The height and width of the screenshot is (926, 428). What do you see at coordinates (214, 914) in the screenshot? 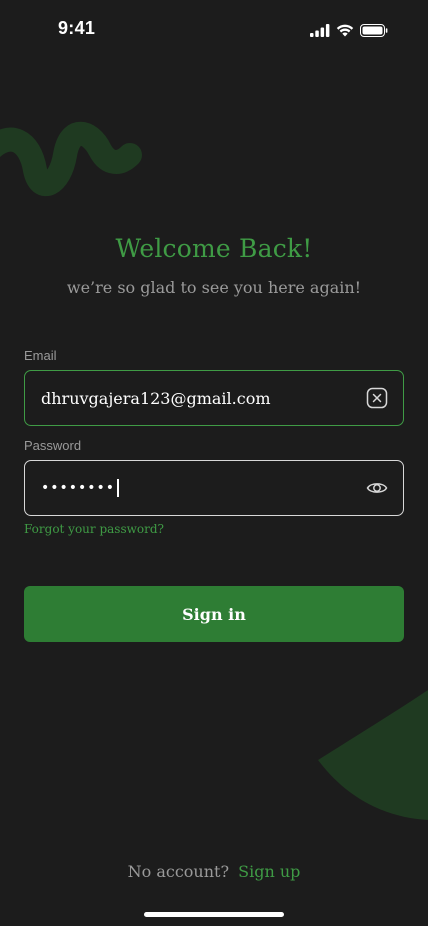
I see `home-indicator` at bounding box center [214, 914].